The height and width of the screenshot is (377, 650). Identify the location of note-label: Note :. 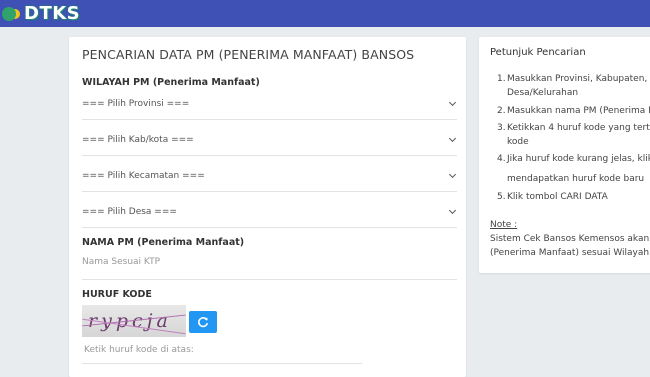
(504, 225).